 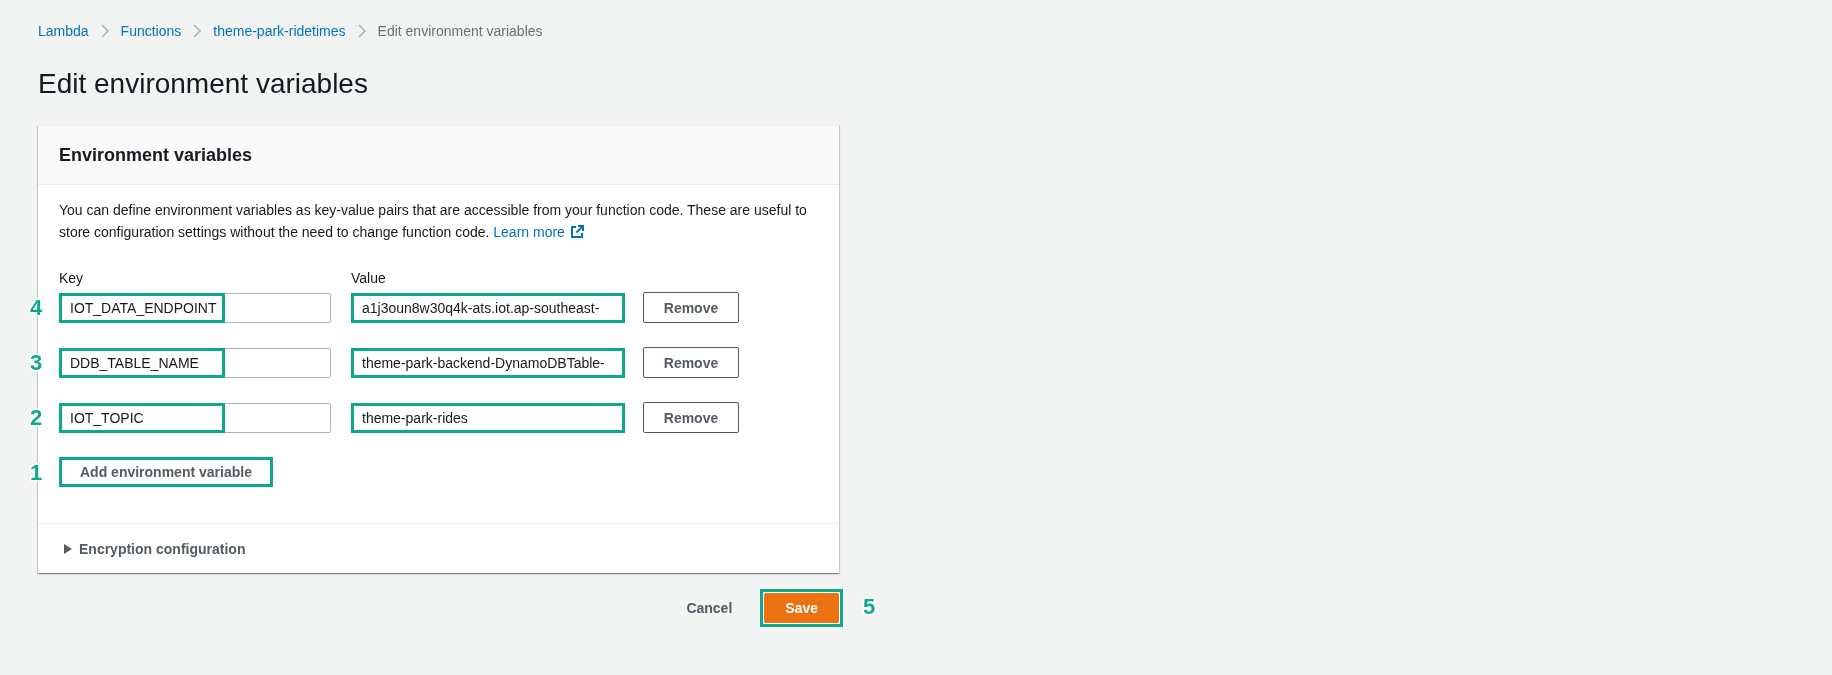 What do you see at coordinates (63, 31) in the screenshot?
I see `breadcrumb-link: Lambda` at bounding box center [63, 31].